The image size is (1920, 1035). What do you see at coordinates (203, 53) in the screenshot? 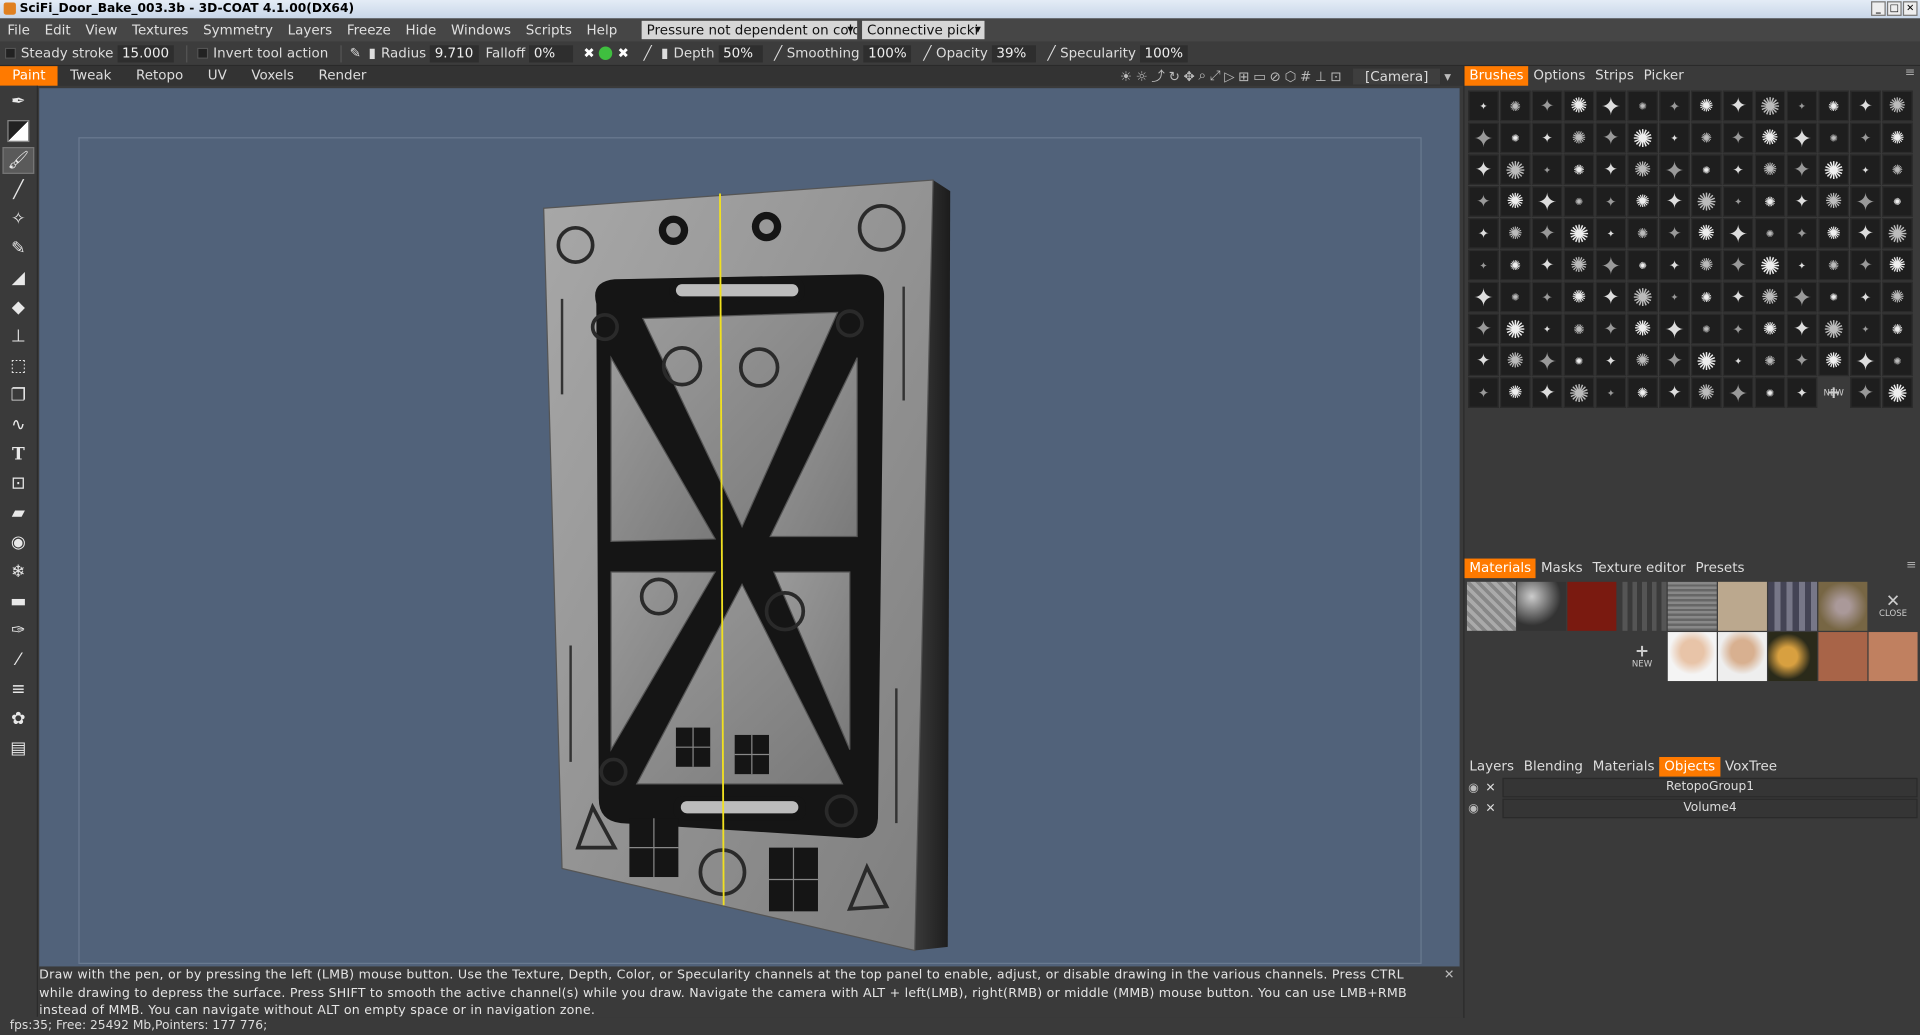
I see `invert-tool-checkbox` at bounding box center [203, 53].